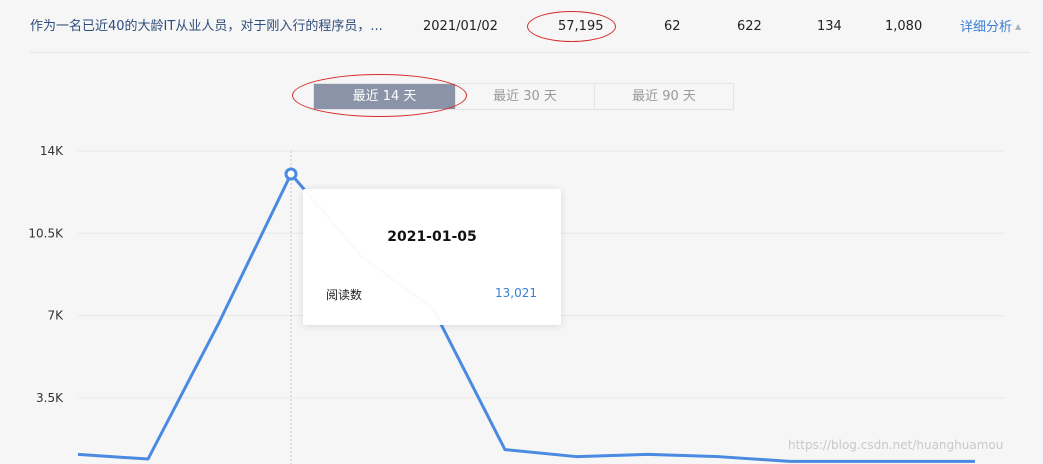 This screenshot has height=464, width=1043. I want to click on tooltip-date: 2021-01-05, so click(432, 237).